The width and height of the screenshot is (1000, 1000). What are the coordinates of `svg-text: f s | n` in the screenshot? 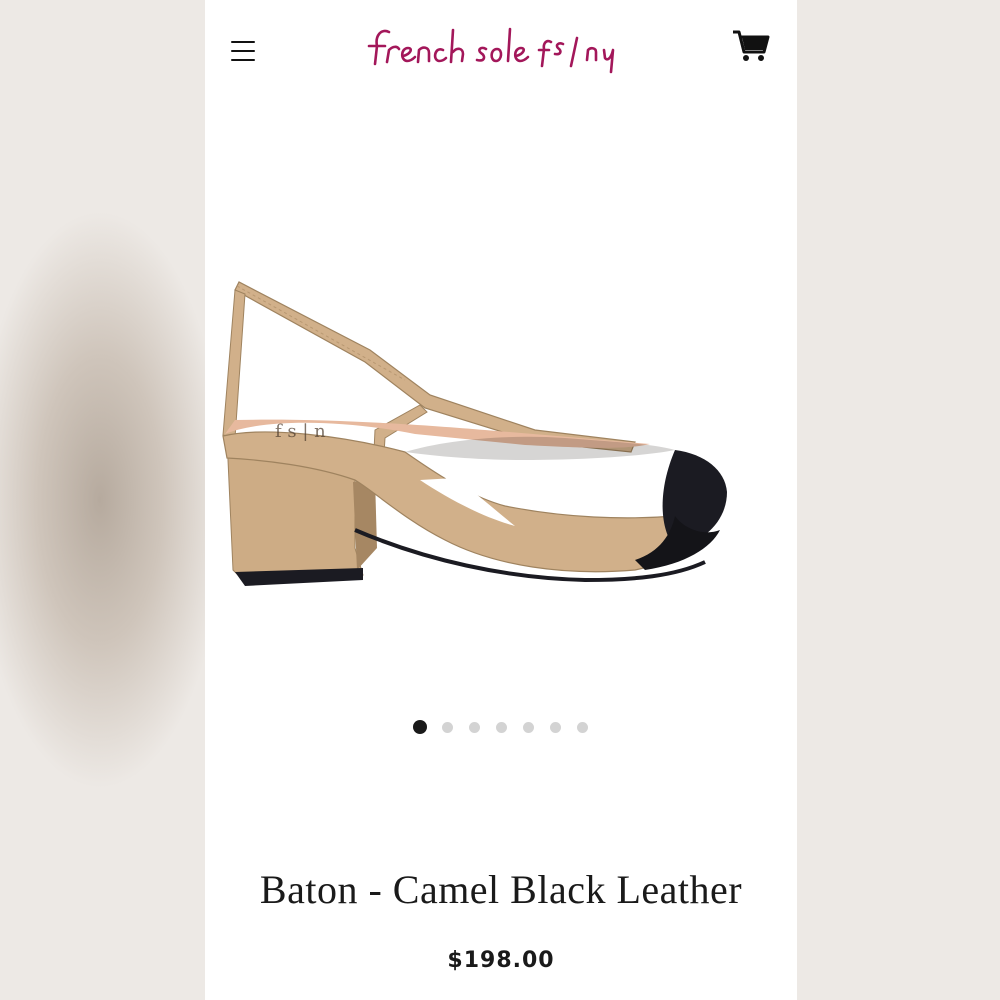 It's located at (300, 431).